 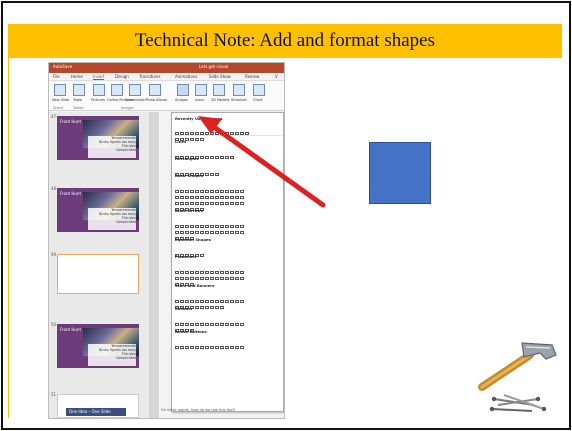 What do you see at coordinates (200, 100) in the screenshot?
I see `icons-label: Icons` at bounding box center [200, 100].